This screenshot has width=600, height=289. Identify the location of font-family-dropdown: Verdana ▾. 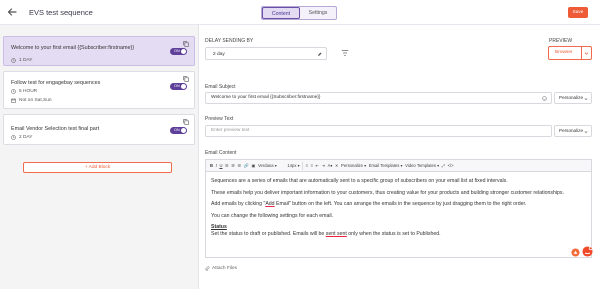
(267, 165).